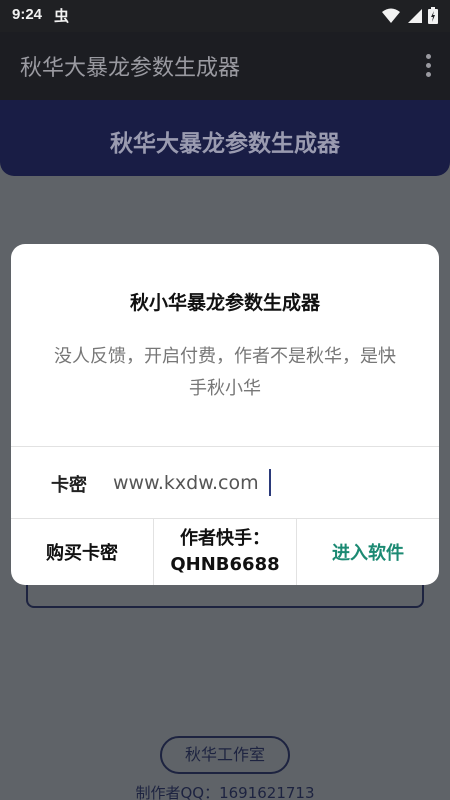 The image size is (450, 800). I want to click on dialog-title: 秋小华暴龙参数生成器, so click(224, 303).